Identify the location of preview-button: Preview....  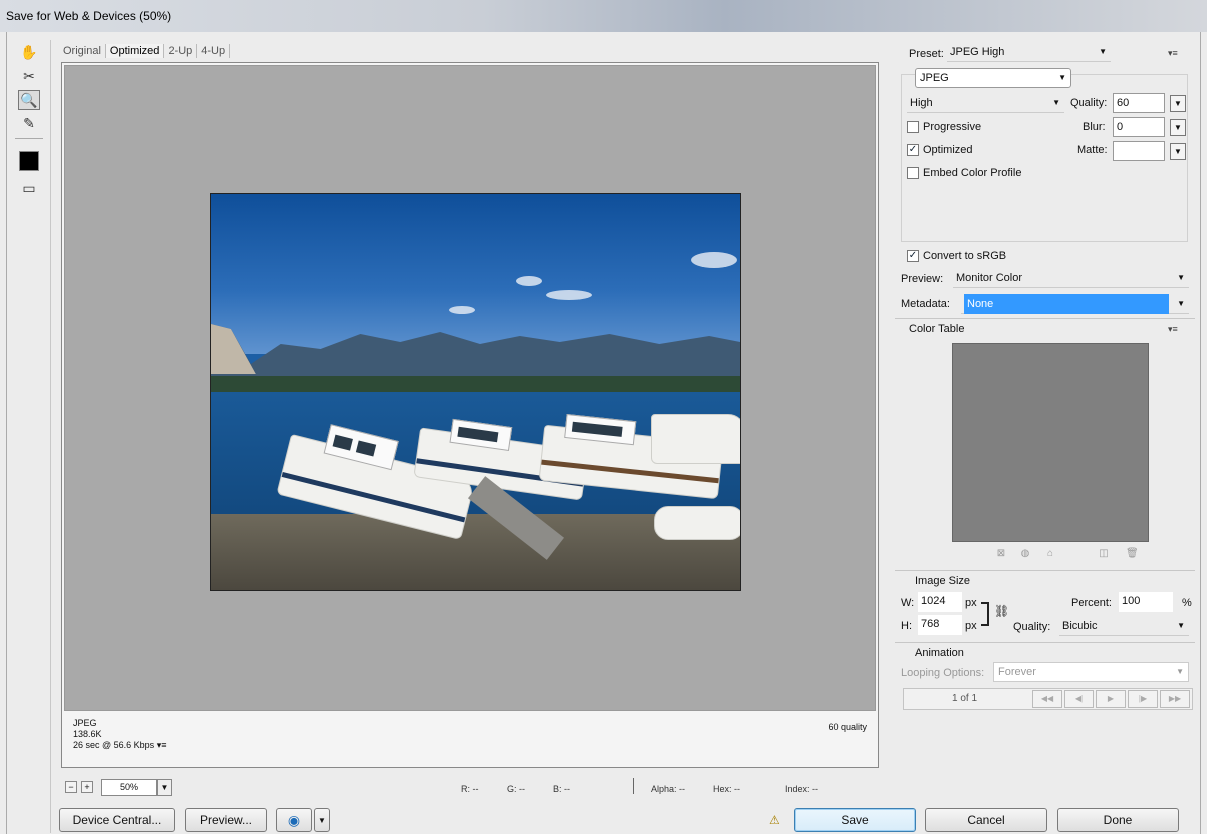
(226, 820).